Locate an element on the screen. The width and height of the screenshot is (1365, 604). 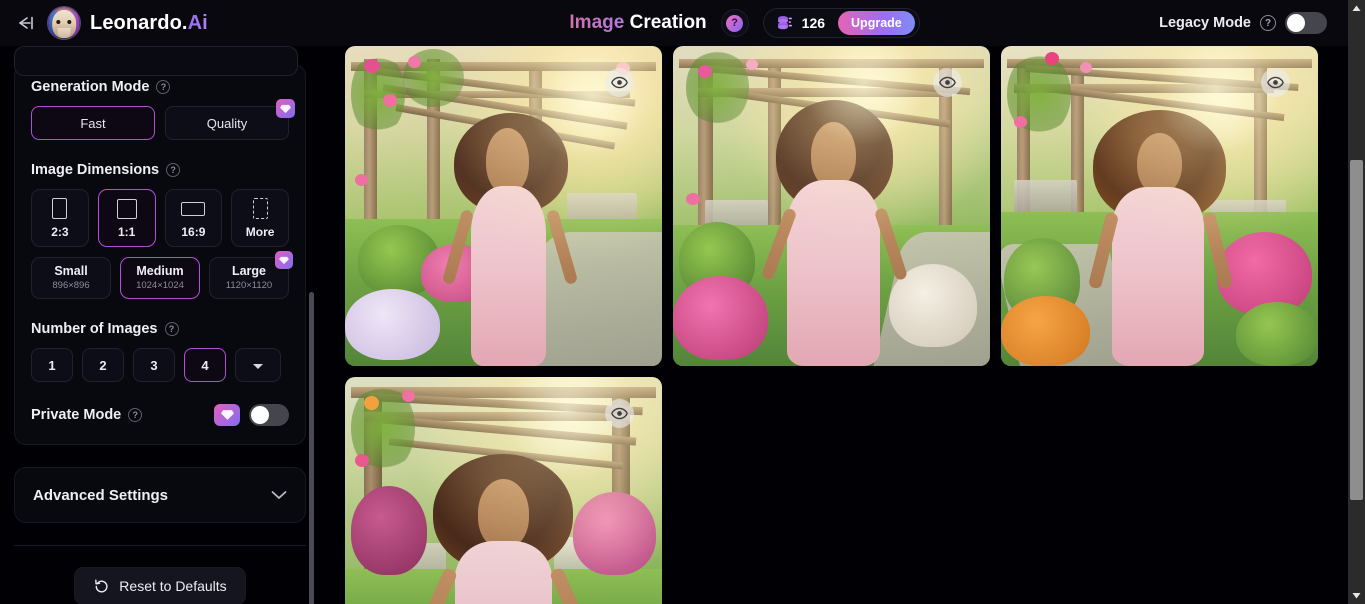
brand-suffix: Ai is located at coordinates (197, 22).